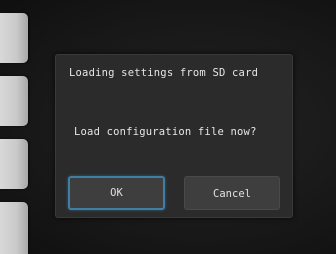 This screenshot has width=336, height=254. What do you see at coordinates (116, 193) in the screenshot?
I see `ok-button: OK` at bounding box center [116, 193].